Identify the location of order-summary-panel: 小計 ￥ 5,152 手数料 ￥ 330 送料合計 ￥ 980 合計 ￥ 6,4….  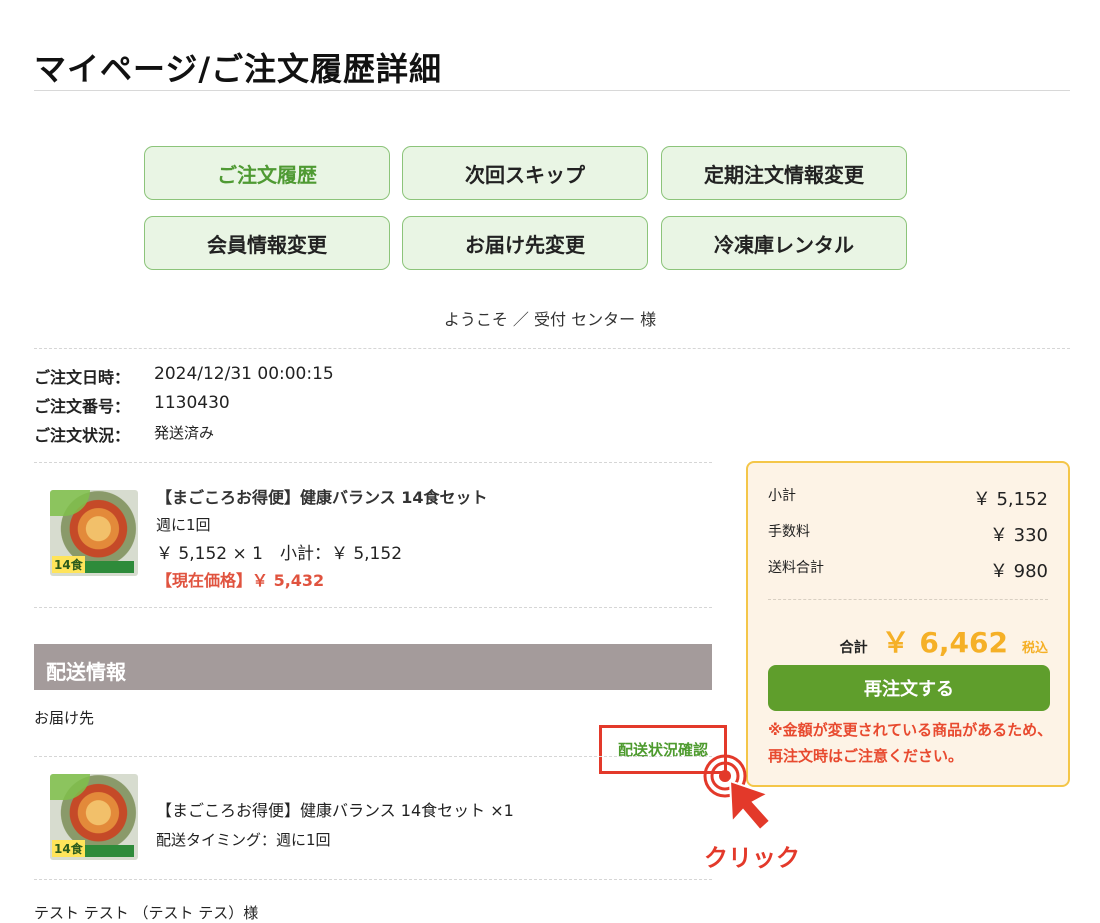
(908, 624).